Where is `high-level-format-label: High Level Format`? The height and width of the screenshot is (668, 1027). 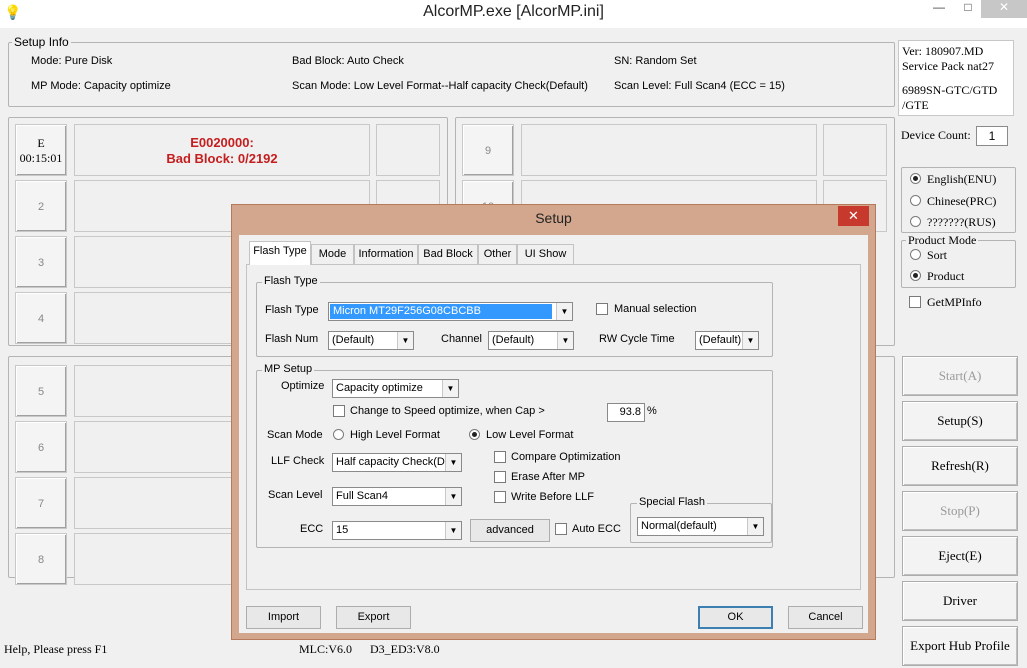
high-level-format-label: High Level Format is located at coordinates (395, 435).